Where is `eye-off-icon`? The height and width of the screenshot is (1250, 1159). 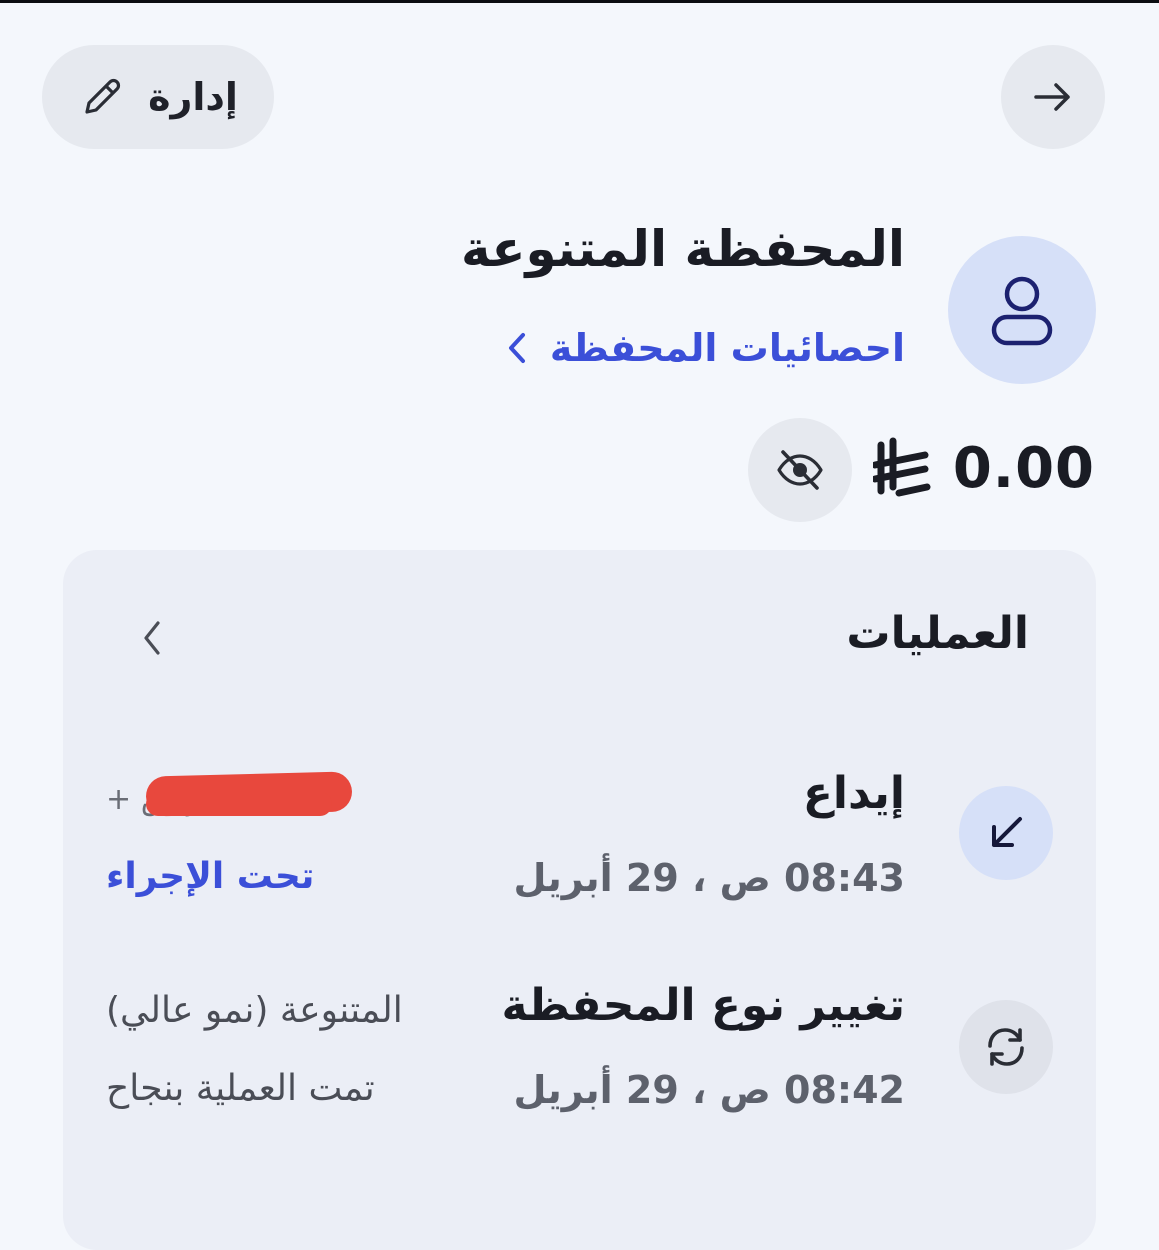 eye-off-icon is located at coordinates (800, 470).